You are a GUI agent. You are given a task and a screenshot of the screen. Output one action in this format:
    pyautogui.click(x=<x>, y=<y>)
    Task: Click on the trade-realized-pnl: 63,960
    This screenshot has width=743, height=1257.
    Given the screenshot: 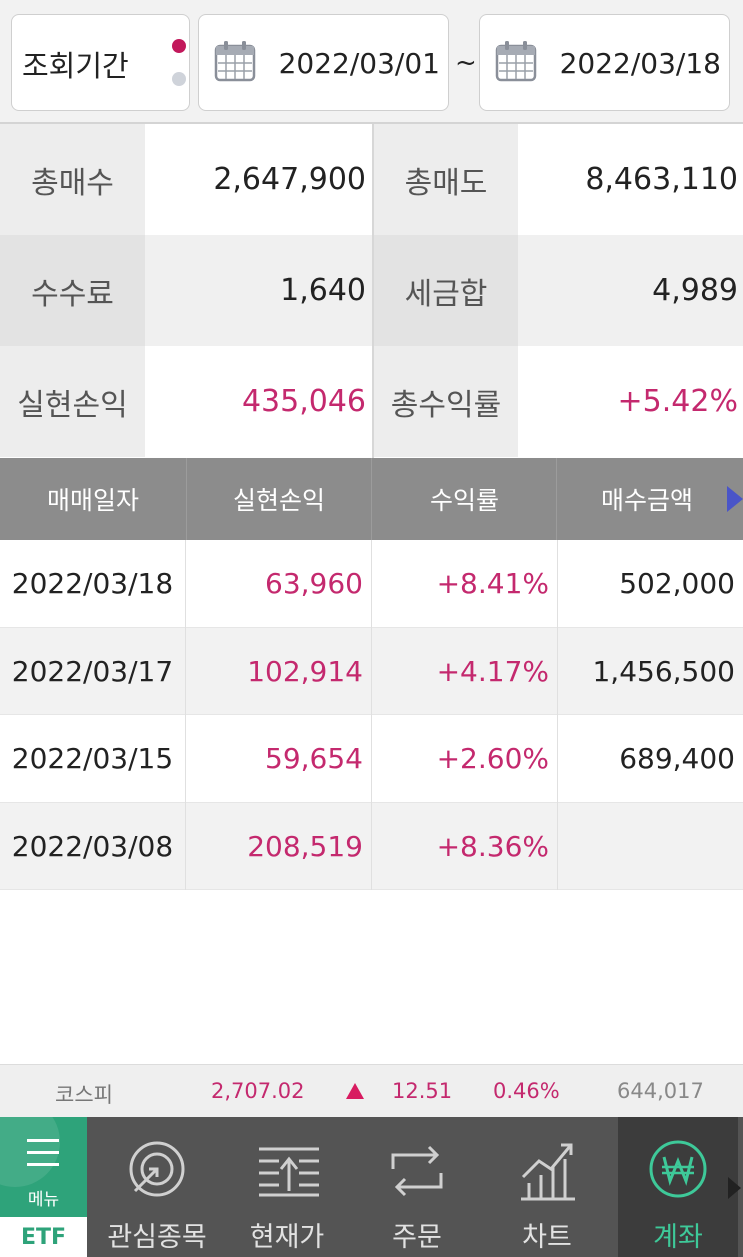 What is the action you would take?
    pyautogui.click(x=314, y=583)
    